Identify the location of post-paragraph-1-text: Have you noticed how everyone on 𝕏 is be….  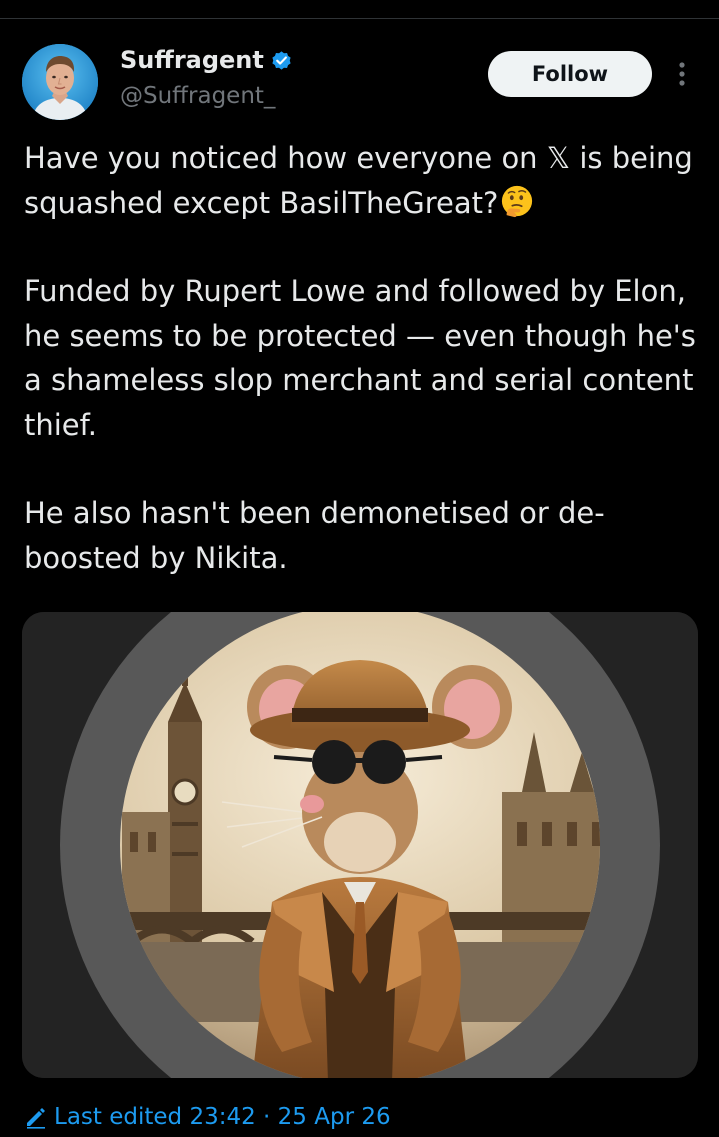
(358, 180).